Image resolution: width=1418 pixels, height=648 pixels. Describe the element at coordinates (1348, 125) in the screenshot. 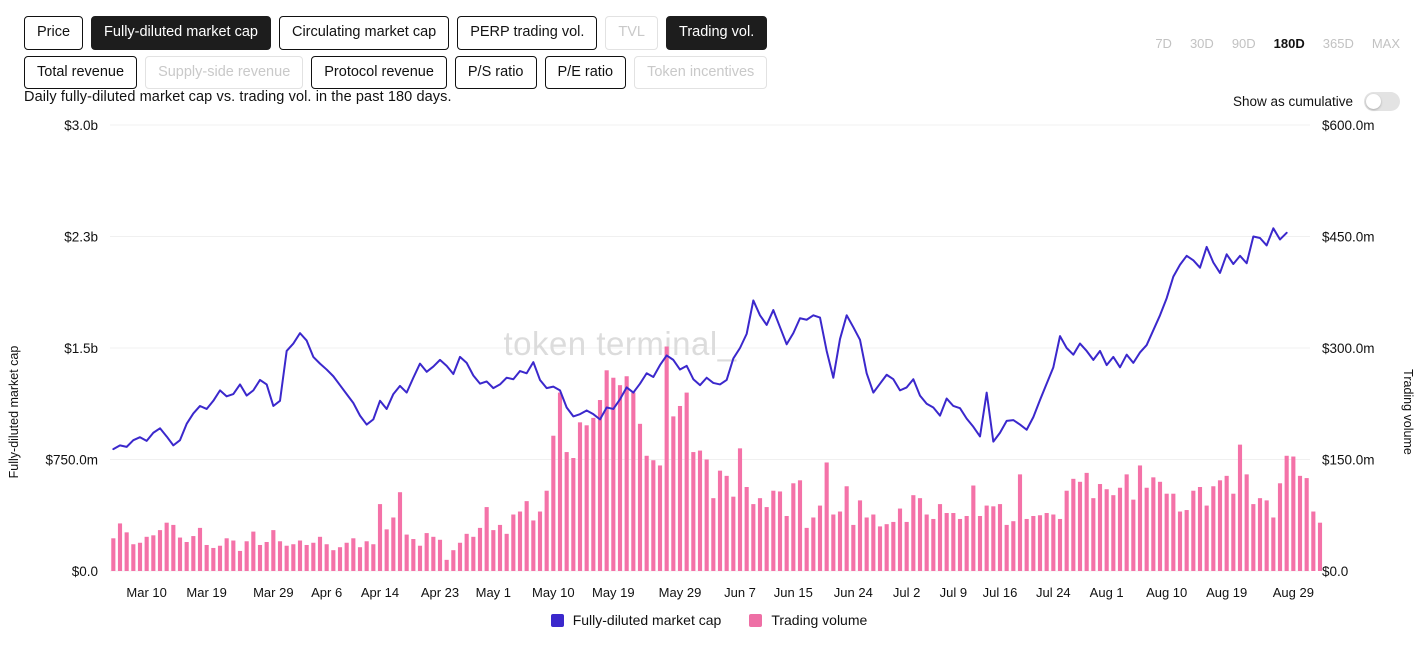

I see `svg-text: $600.0m` at that location.